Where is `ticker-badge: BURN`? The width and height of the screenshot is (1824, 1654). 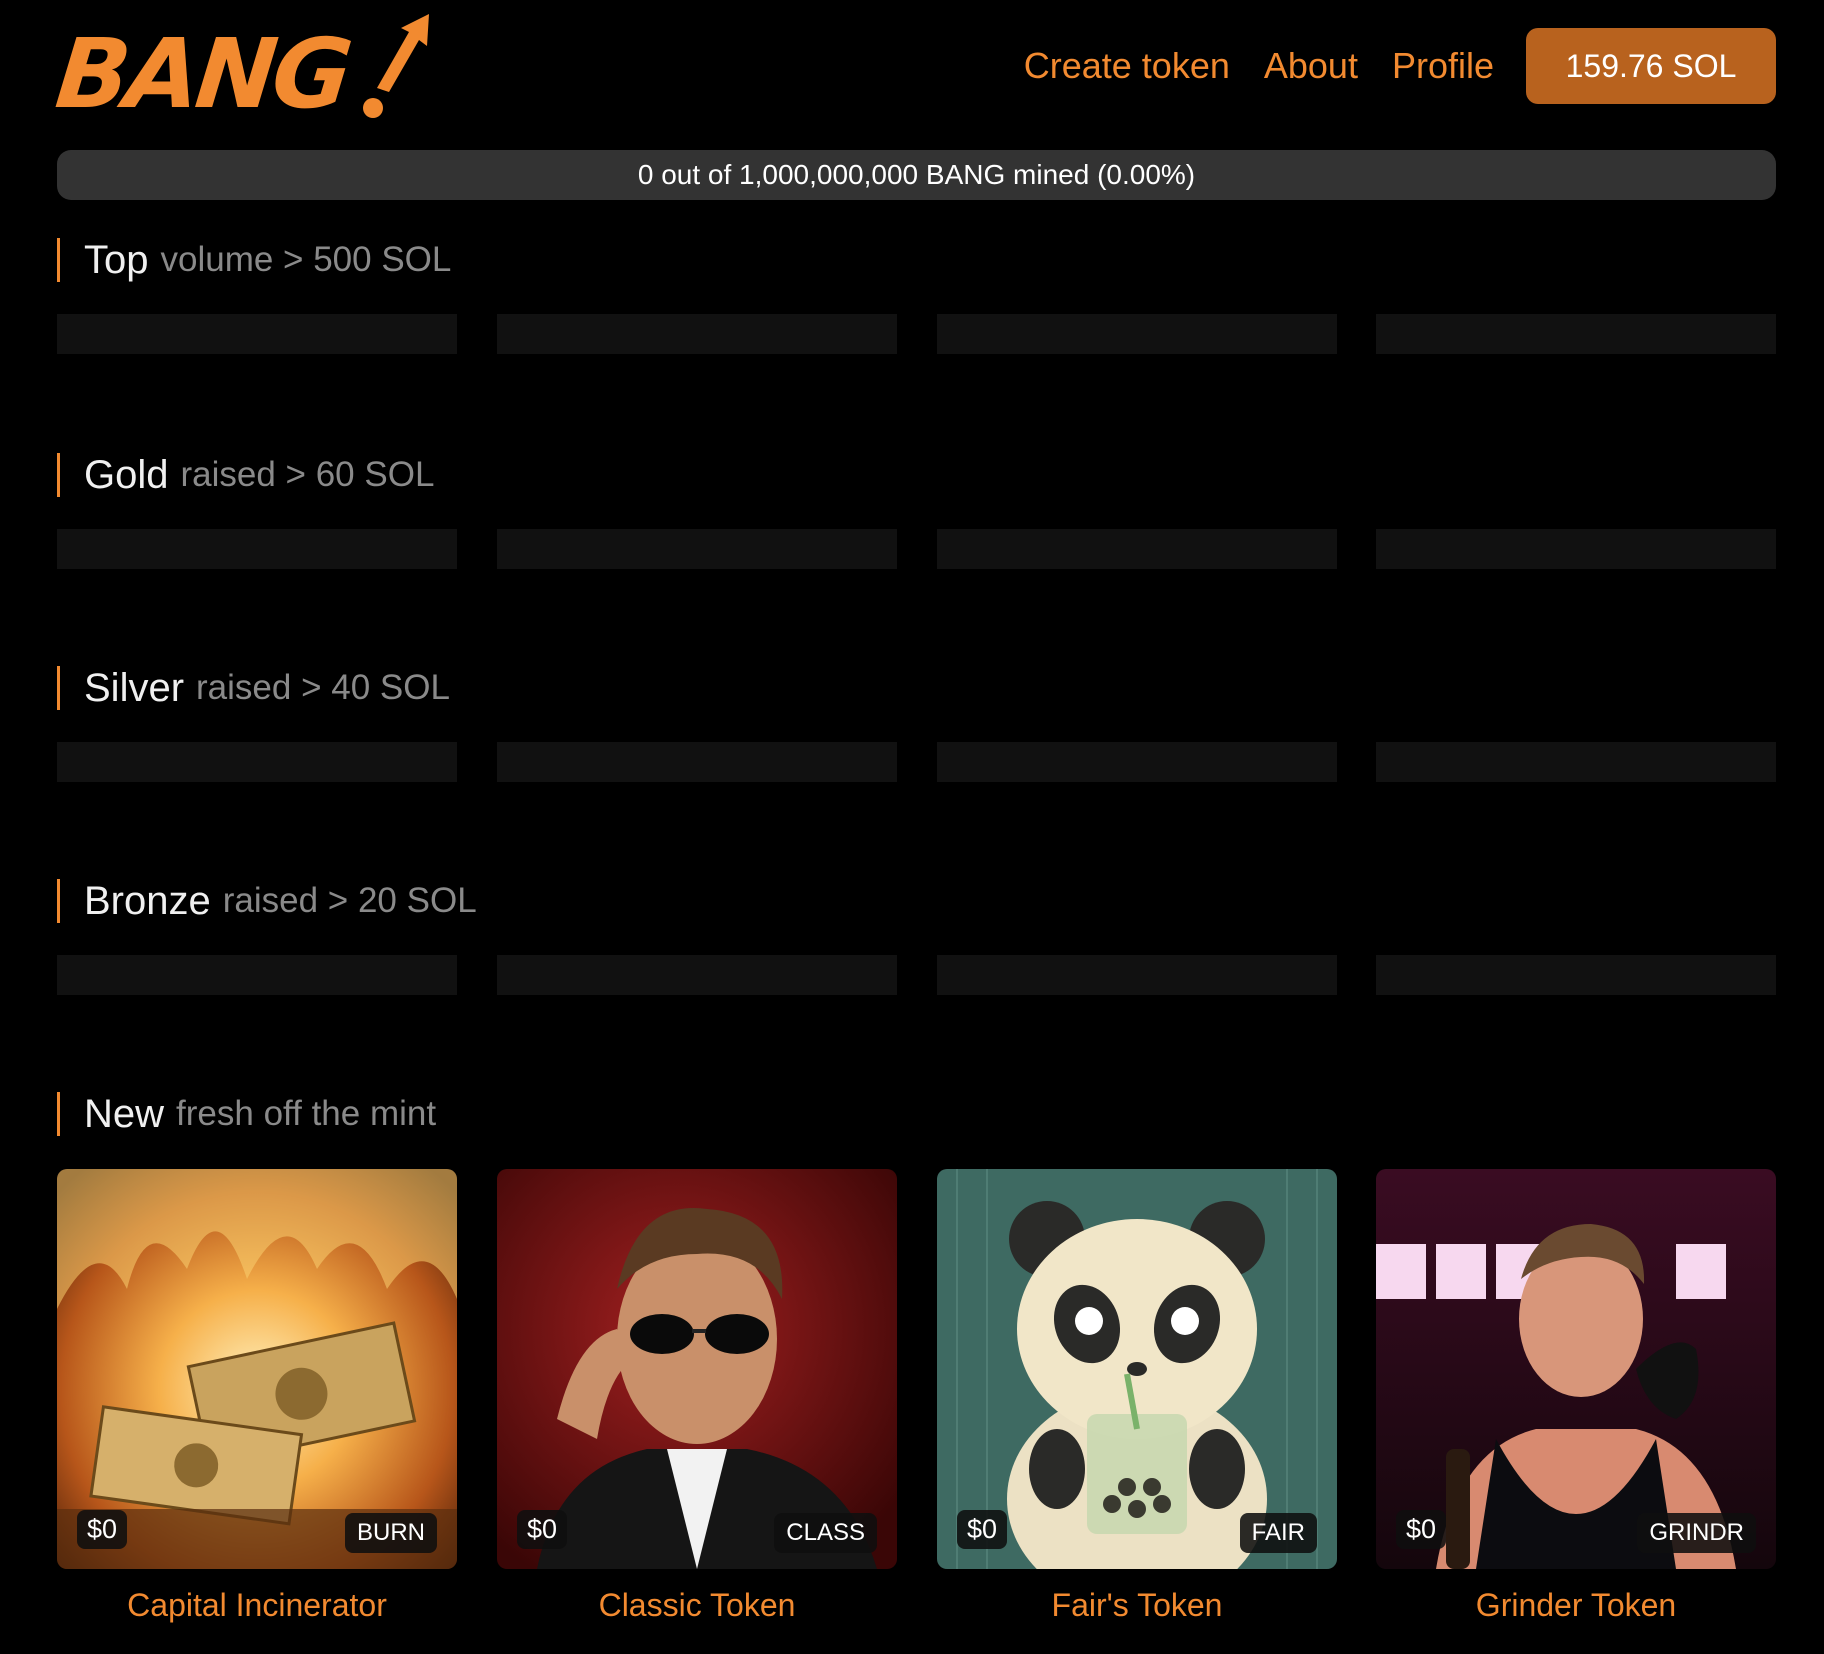
ticker-badge: BURN is located at coordinates (390, 1533).